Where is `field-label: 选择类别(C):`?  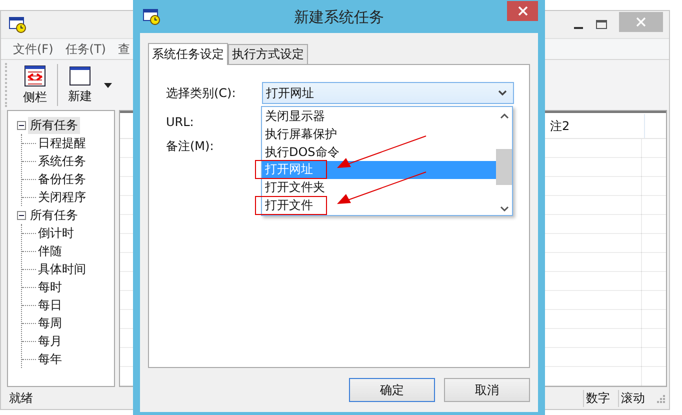
field-label: 选择类别(C): is located at coordinates (201, 93).